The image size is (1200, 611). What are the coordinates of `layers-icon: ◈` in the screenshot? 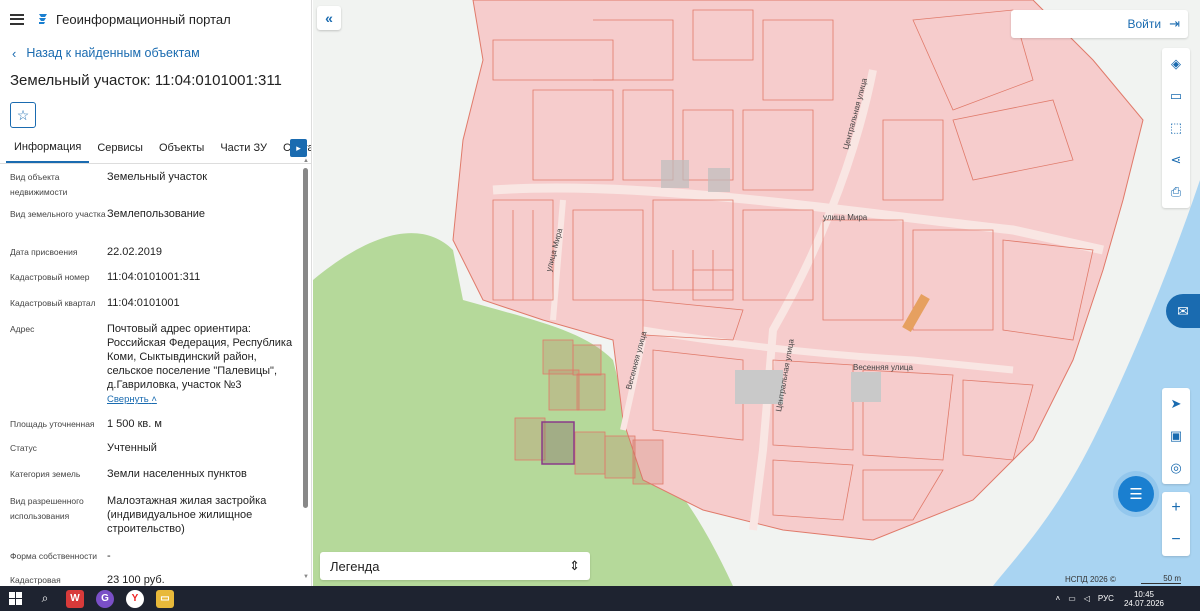 It's located at (1176, 63).